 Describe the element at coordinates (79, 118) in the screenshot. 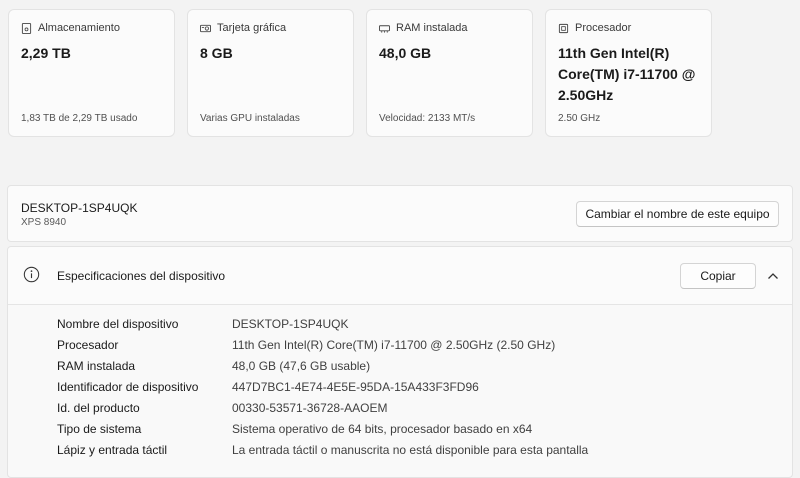

I see `card-subtext: 1,83 TB de 2,29 TB usado` at that location.